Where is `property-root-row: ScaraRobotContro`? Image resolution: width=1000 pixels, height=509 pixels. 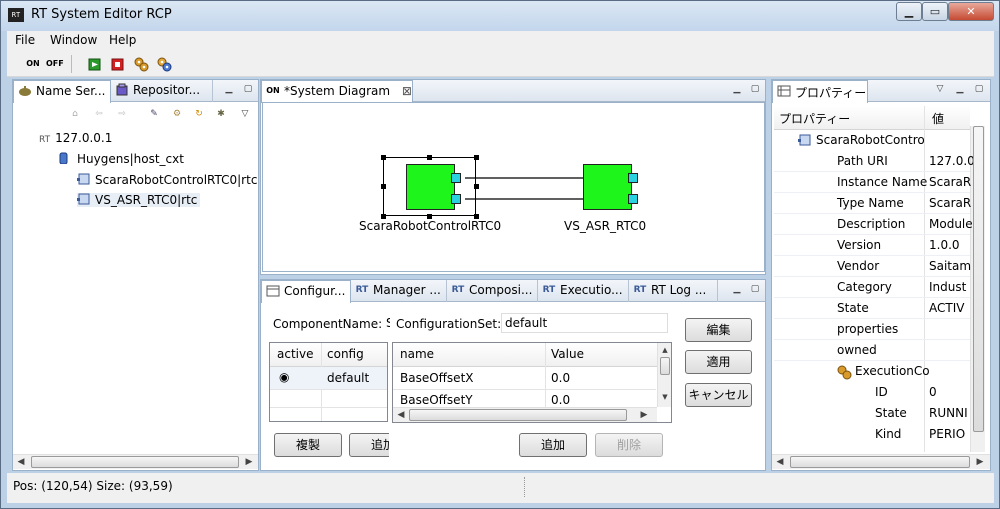
property-root-row: ScaraRobotContro is located at coordinates (872, 140).